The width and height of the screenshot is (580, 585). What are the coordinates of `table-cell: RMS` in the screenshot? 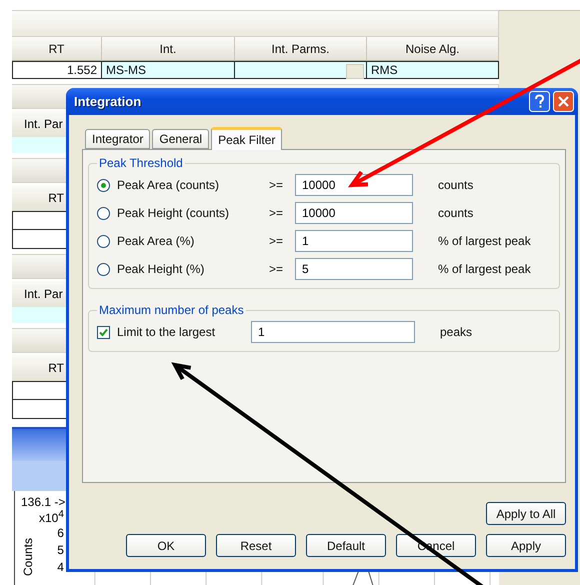 It's located at (433, 70).